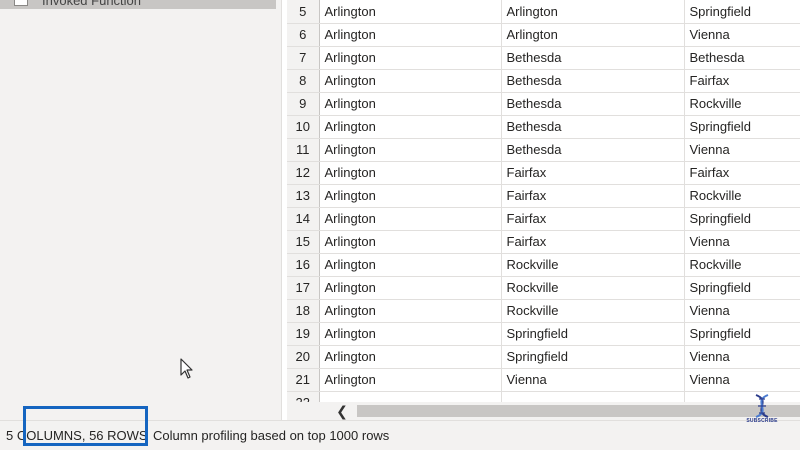 Image resolution: width=800 pixels, height=450 pixels. I want to click on table-row: 8 Arlington Bethesda Fairfax, so click(543, 81).